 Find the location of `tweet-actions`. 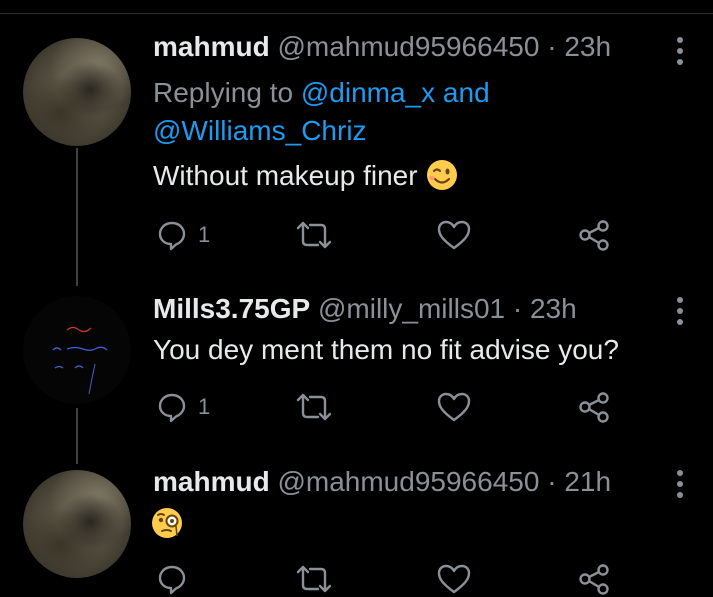

tweet-actions is located at coordinates (385, 579).